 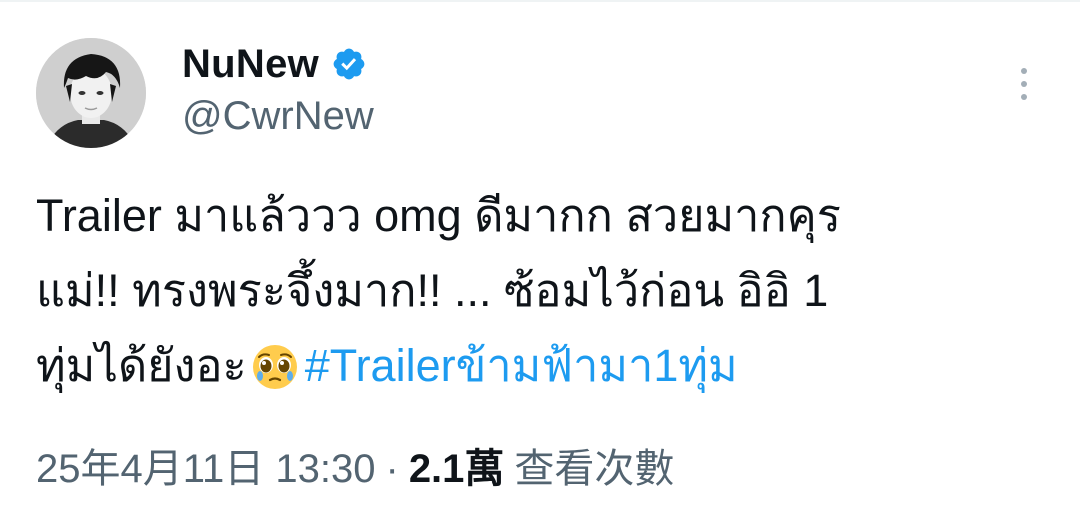 What do you see at coordinates (250, 64) in the screenshot?
I see `display-name: NuNew` at bounding box center [250, 64].